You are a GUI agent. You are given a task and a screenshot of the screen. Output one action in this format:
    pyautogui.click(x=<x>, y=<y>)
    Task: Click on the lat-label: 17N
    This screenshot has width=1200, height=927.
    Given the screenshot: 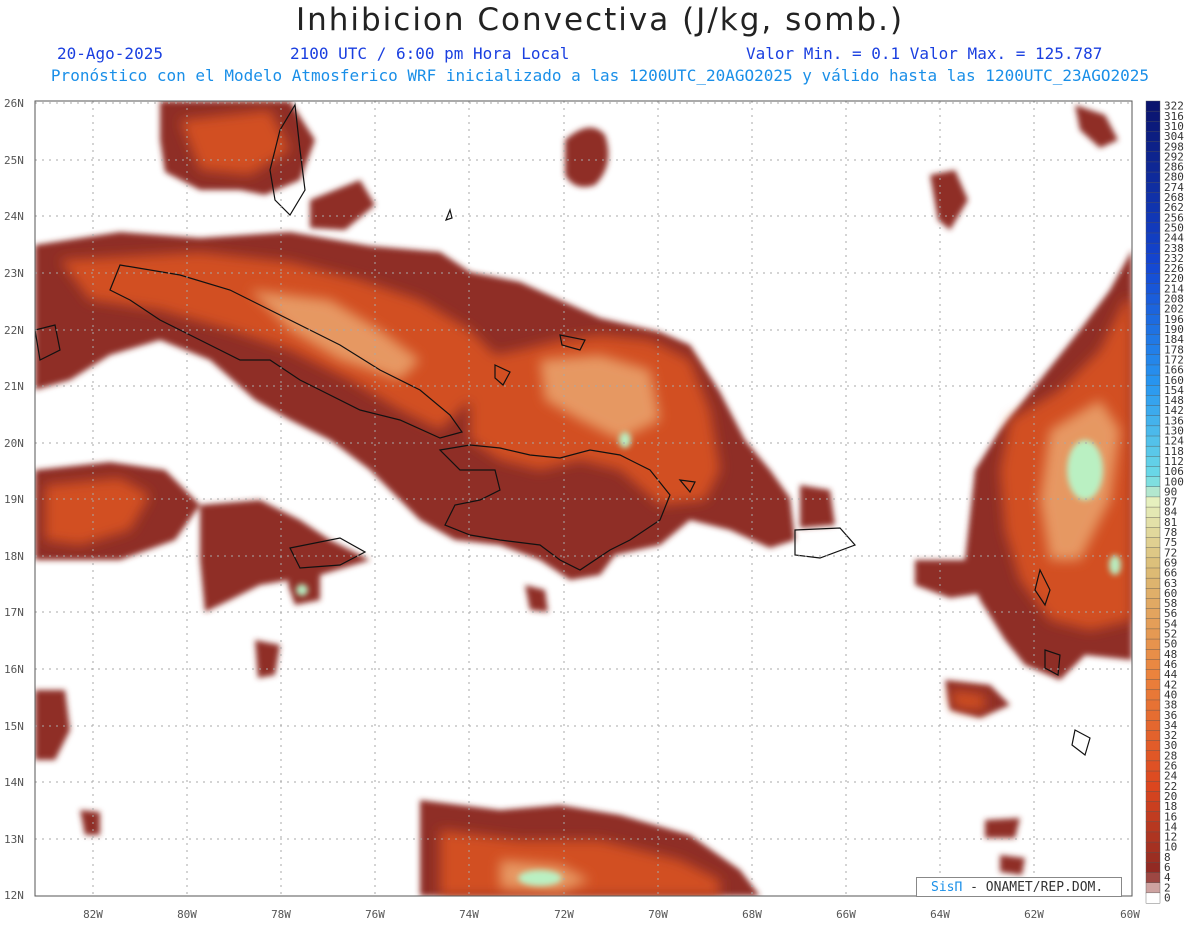 What is the action you would take?
    pyautogui.click(x=14, y=612)
    